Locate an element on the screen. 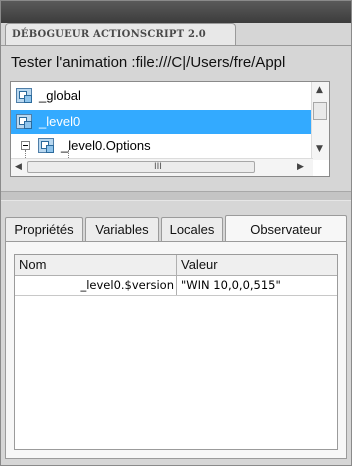 This screenshot has height=470, width=362. table-header: Nom Valeur is located at coordinates (176, 265).